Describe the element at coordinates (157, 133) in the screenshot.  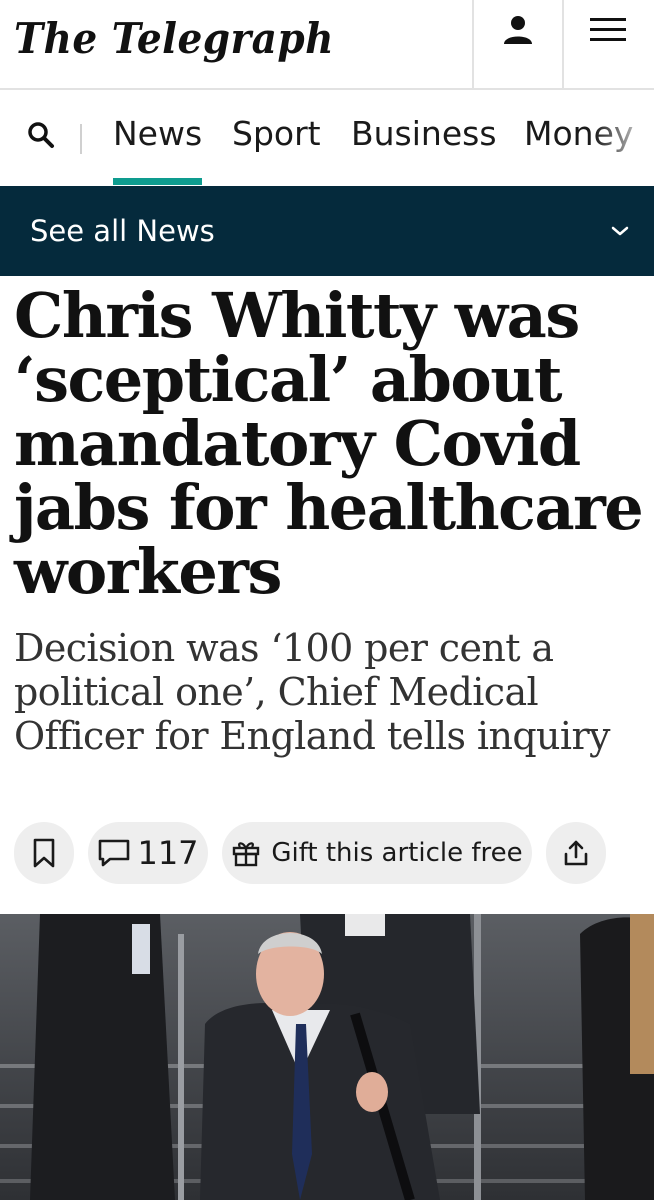
I see `tab-news: News` at that location.